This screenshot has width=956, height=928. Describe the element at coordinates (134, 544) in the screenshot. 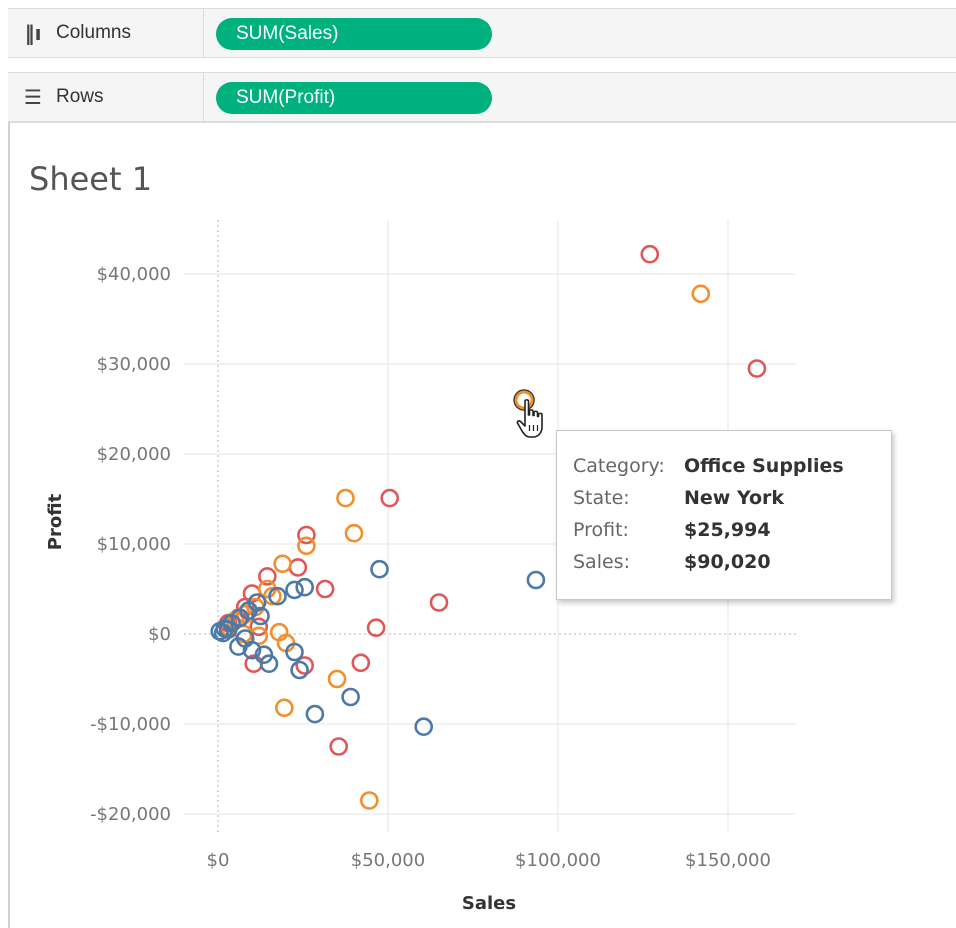

I see `y-tick-label: $10,000` at that location.